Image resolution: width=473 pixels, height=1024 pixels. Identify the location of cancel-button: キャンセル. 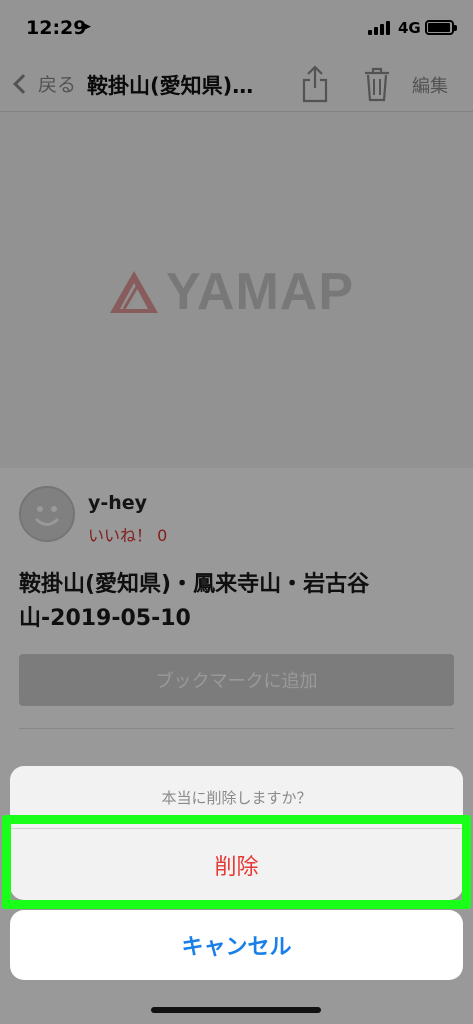
(236, 945).